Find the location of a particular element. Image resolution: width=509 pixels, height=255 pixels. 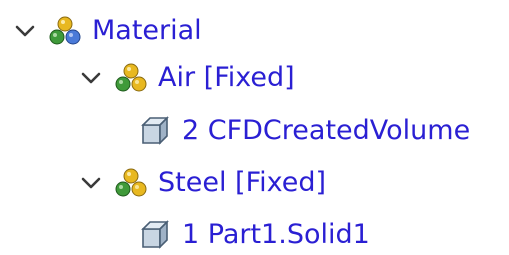

tree-node-air: Air [Fixed] is located at coordinates (187, 78).